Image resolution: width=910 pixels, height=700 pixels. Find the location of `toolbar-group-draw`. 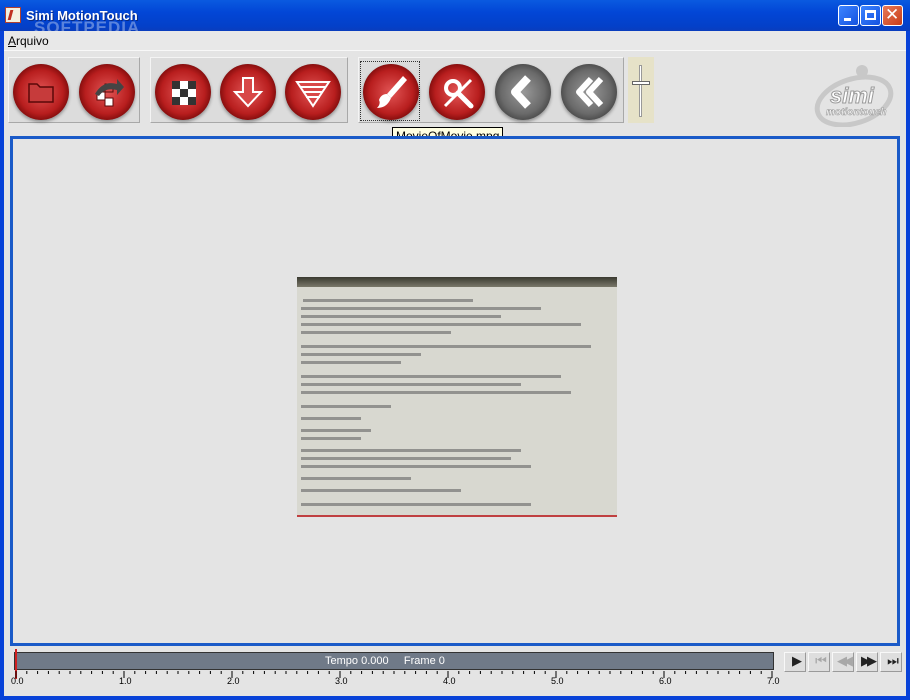

toolbar-group-draw is located at coordinates (491, 90).